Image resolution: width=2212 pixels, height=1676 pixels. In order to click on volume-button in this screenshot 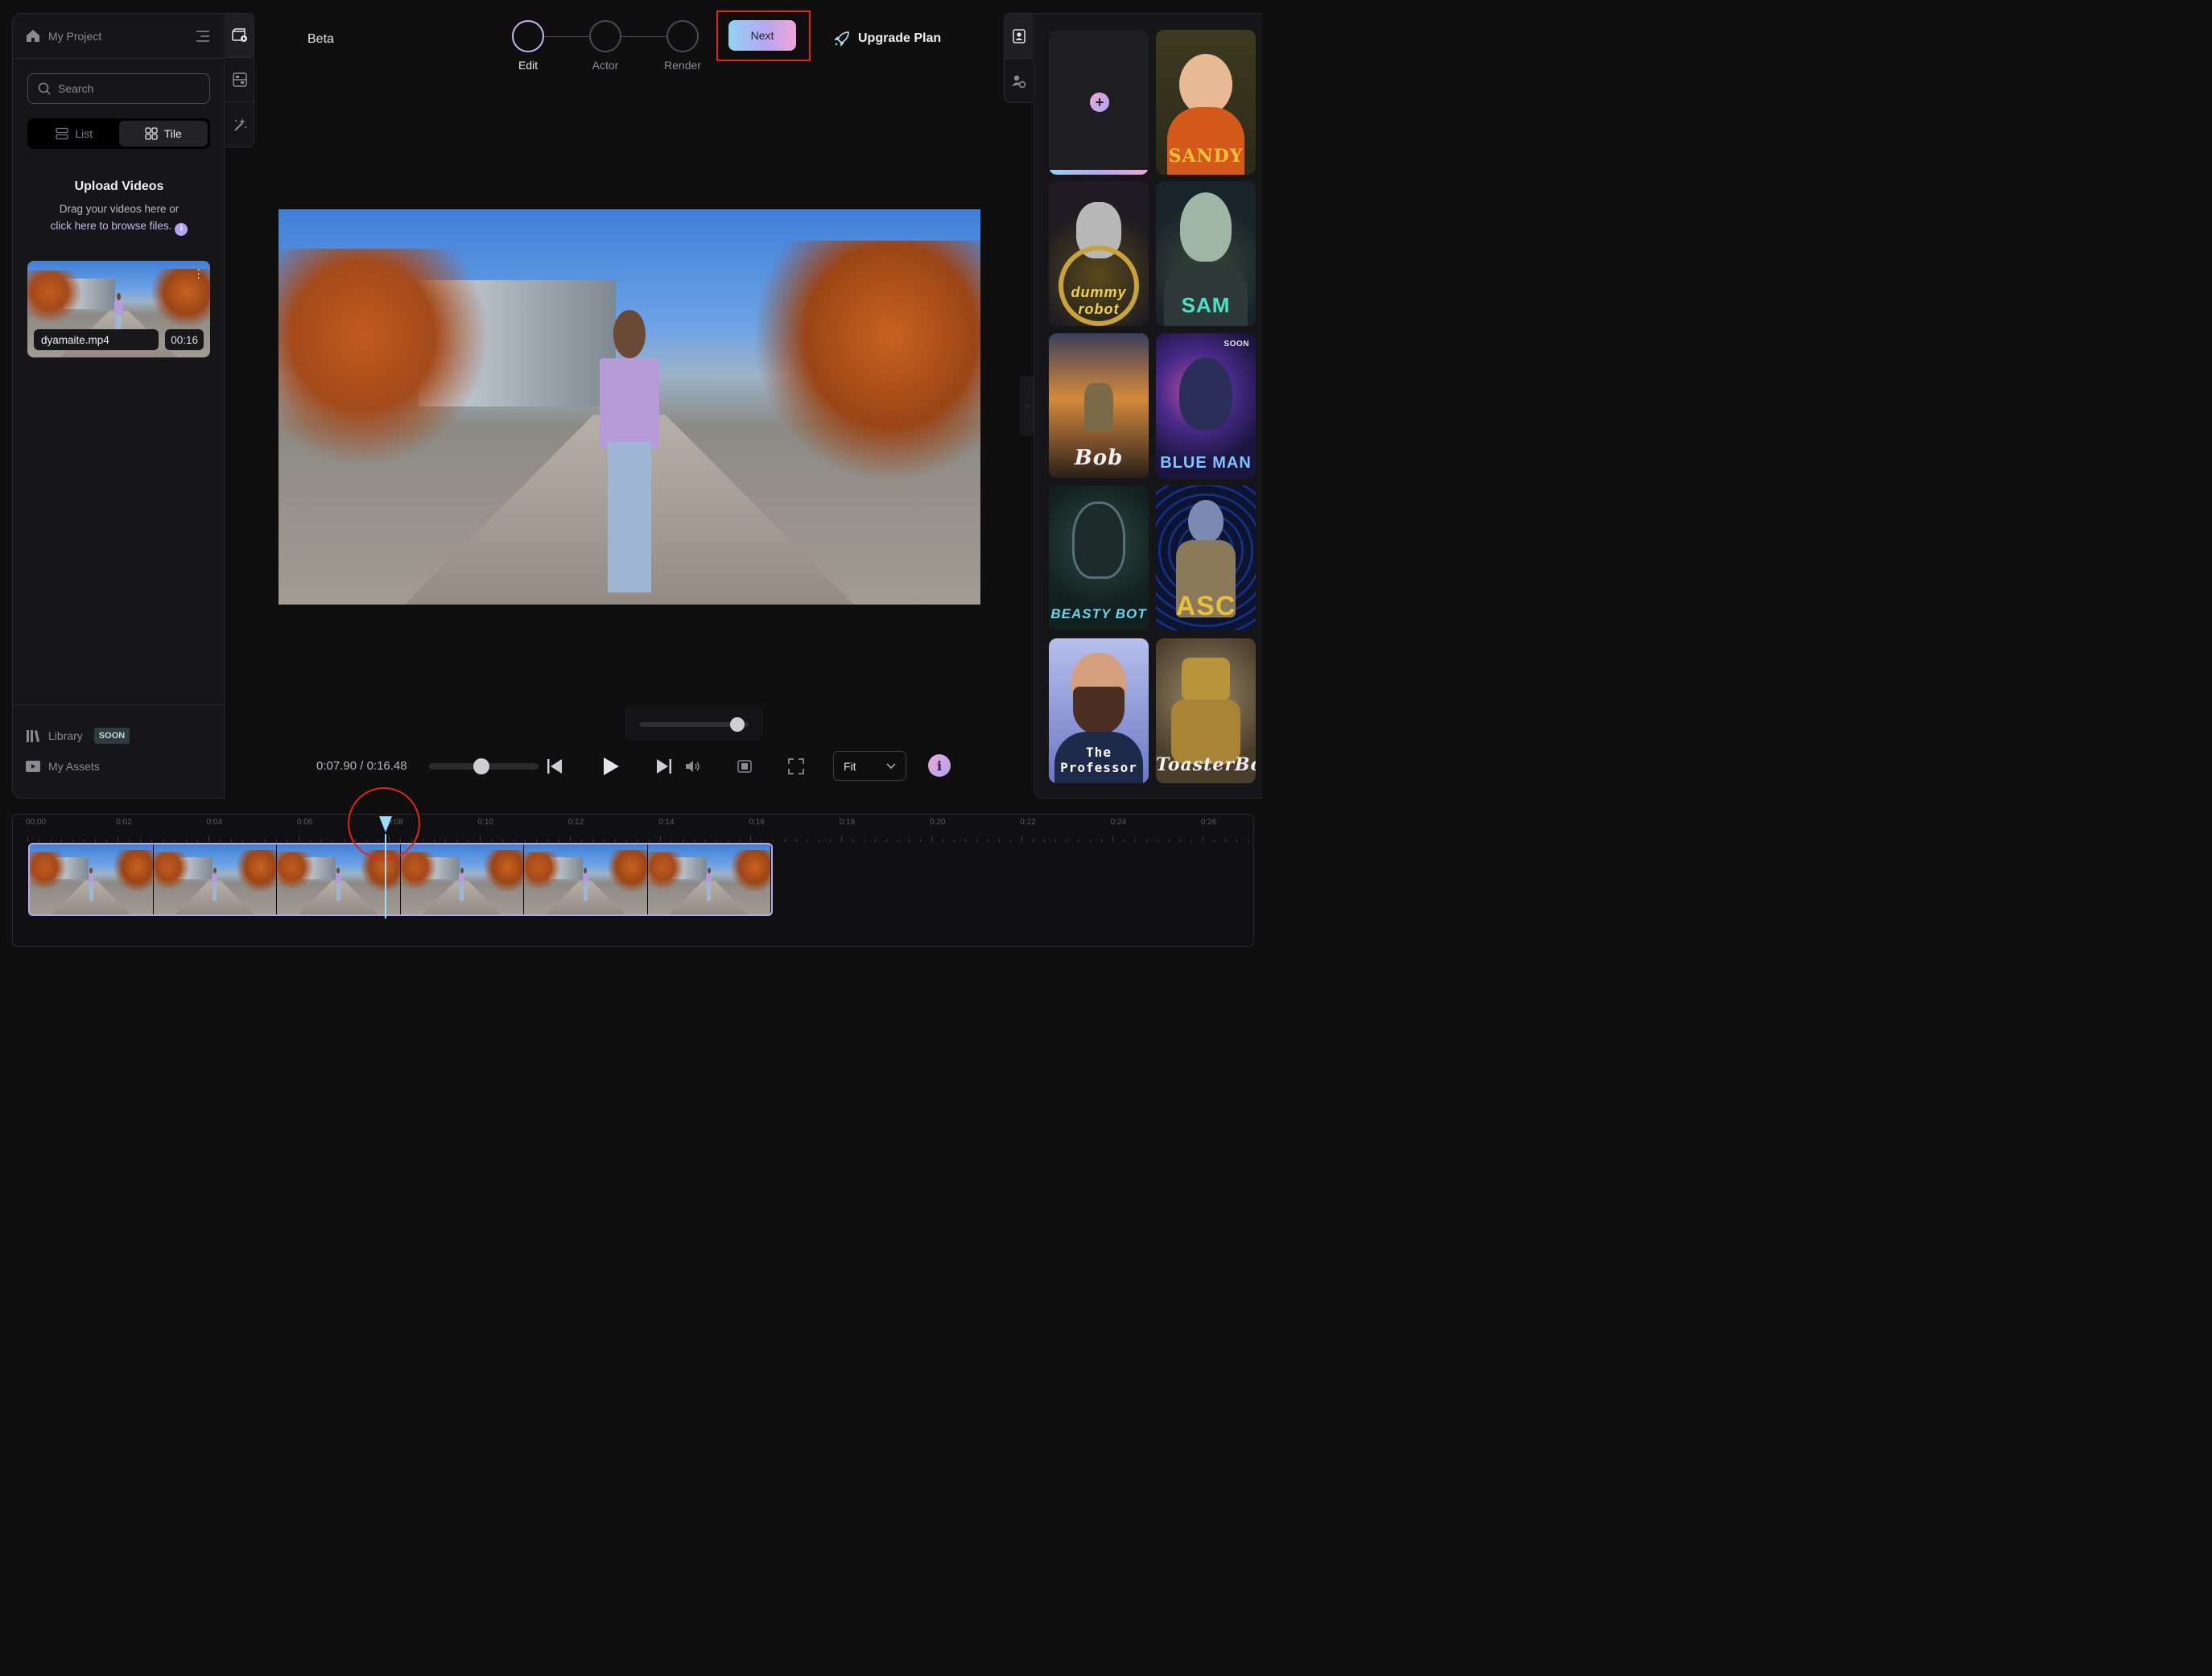, I will do `click(693, 766)`.